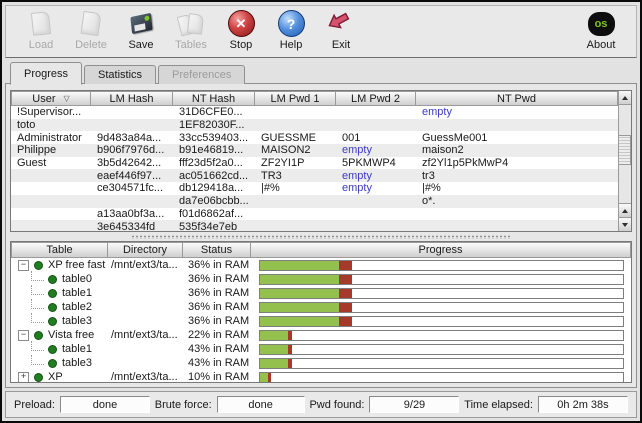 Image resolution: width=642 pixels, height=423 pixels. I want to click on scrollbar-thumb, so click(625, 150).